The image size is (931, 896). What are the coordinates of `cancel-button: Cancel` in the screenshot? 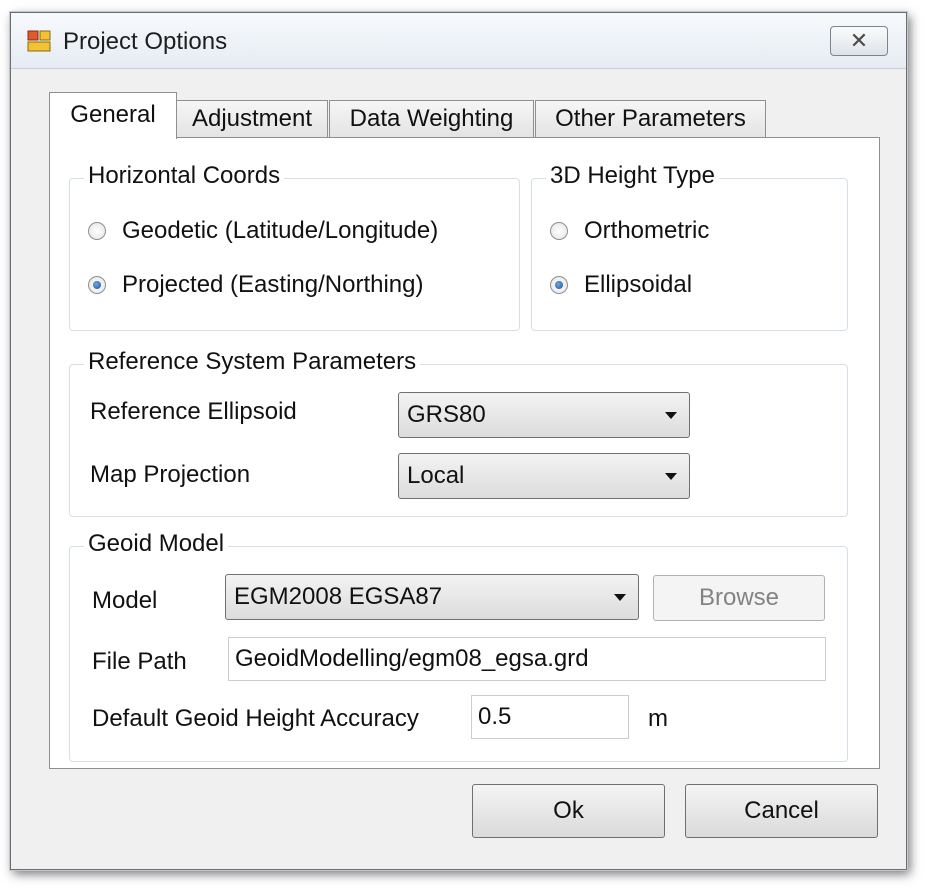 It's located at (781, 811).